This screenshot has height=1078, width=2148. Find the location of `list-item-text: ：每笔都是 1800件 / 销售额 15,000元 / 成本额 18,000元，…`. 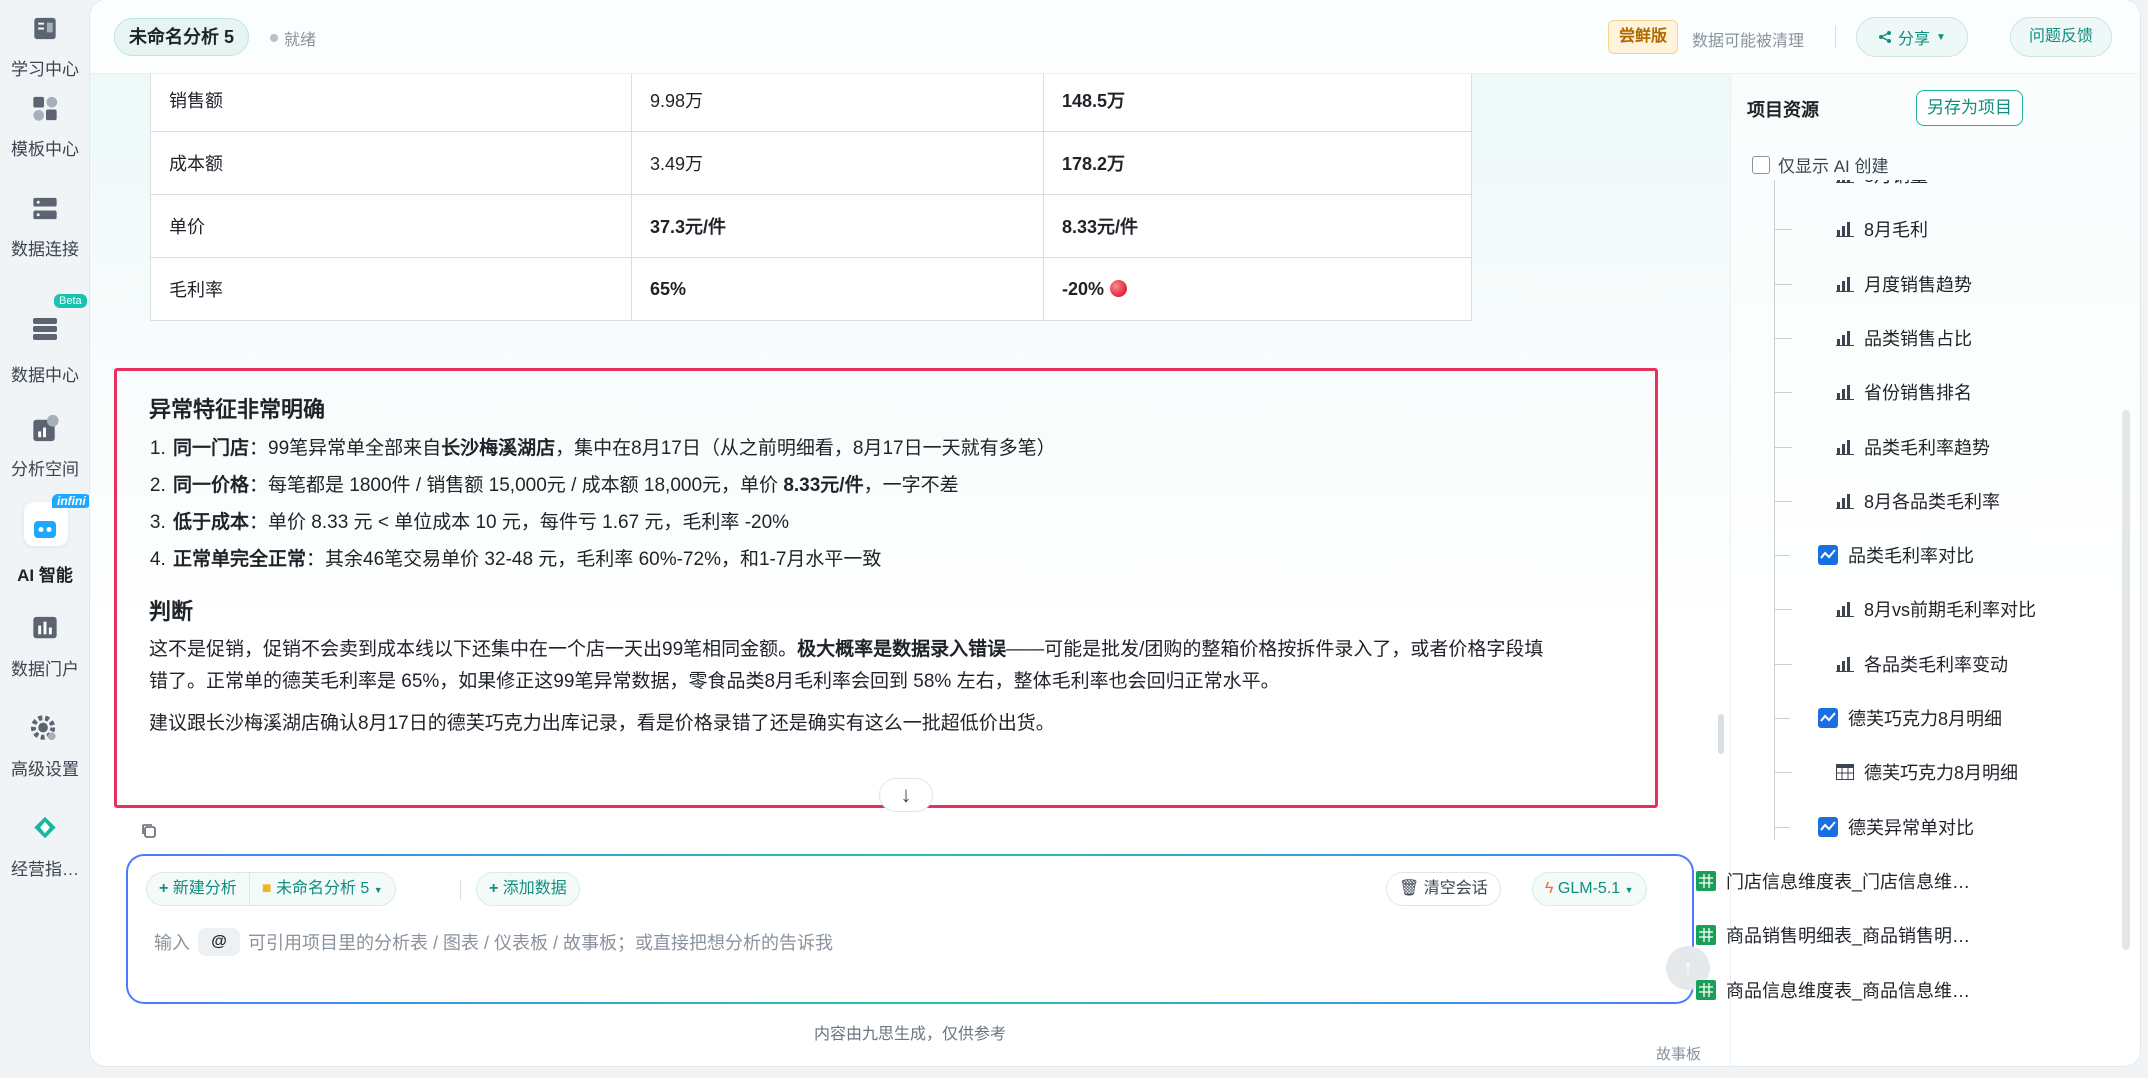

list-item-text: ：每笔都是 1800件 / 销售额 15,000元 / 成本额 18,000元，… is located at coordinates (516, 485).